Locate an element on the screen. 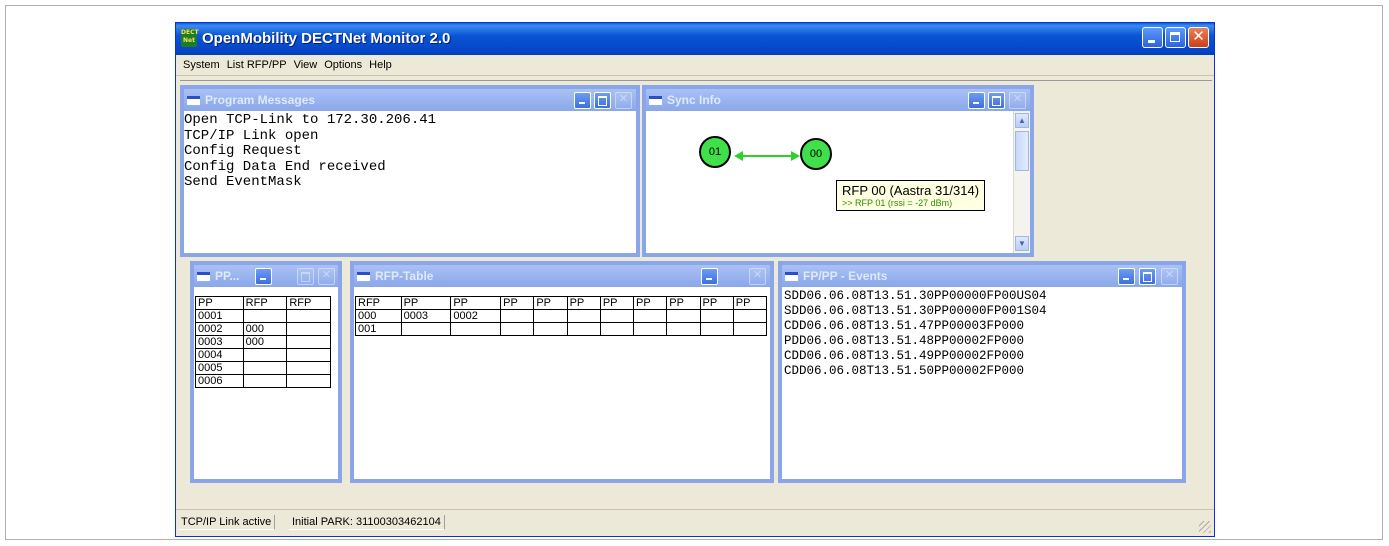 The image size is (1389, 546). table-row: 001 is located at coordinates (561, 329).